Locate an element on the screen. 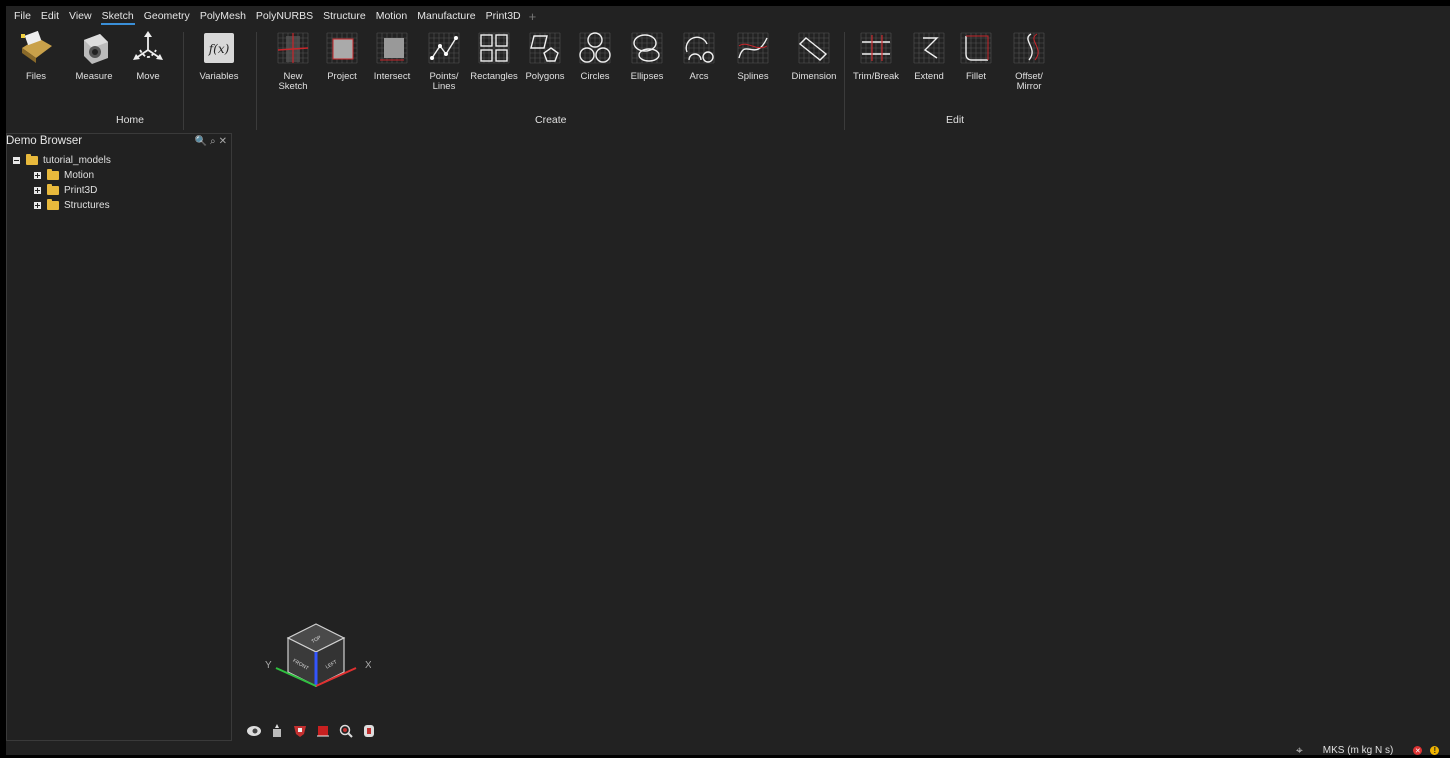  collapse-icon is located at coordinates (16, 160).